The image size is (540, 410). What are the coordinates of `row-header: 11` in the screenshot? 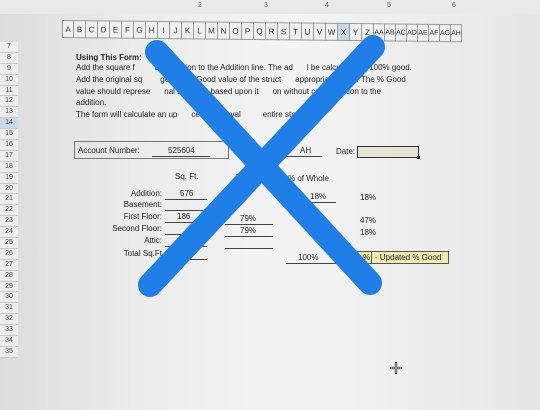 It's located at (9, 91).